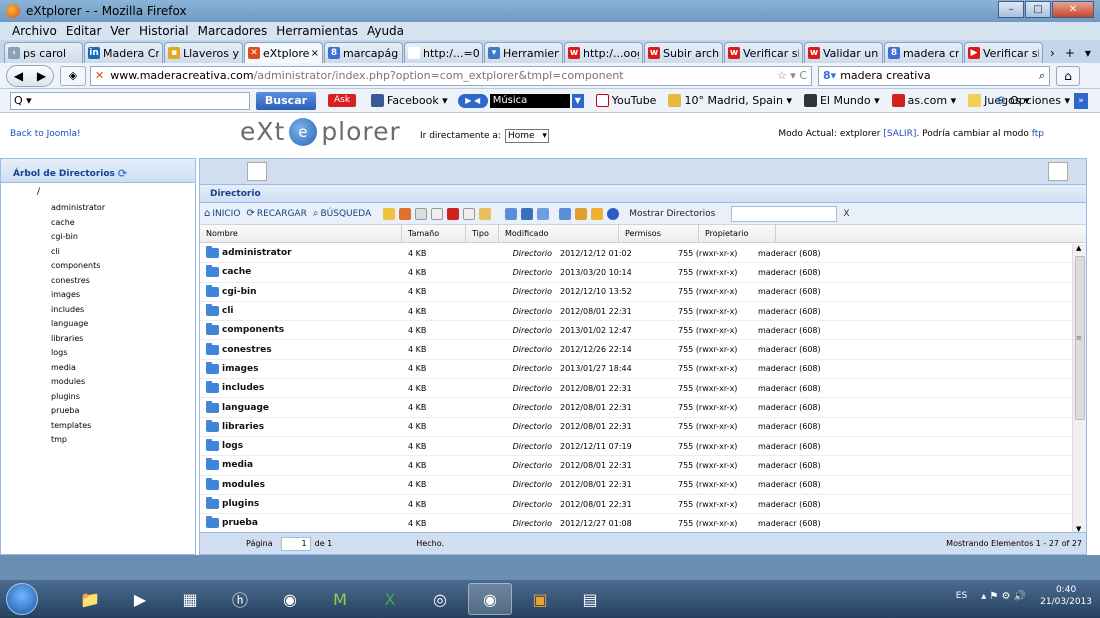 This screenshot has height=618, width=1100. Describe the element at coordinates (1052, 52) in the screenshot. I see `tab-scroll-right-button: ›` at that location.